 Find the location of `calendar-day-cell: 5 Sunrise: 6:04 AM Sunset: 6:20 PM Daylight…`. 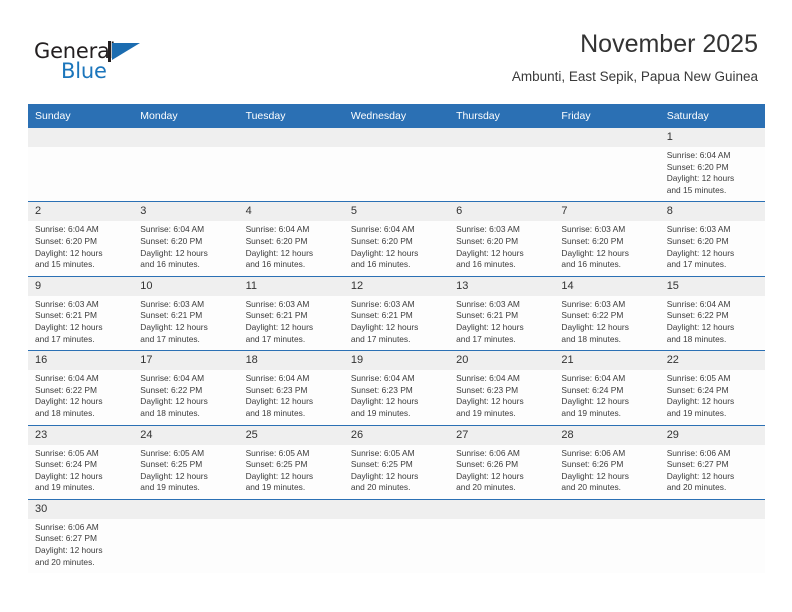

calendar-day-cell: 5 Sunrise: 6:04 AM Sunset: 6:20 PM Daylight… is located at coordinates (396, 239).